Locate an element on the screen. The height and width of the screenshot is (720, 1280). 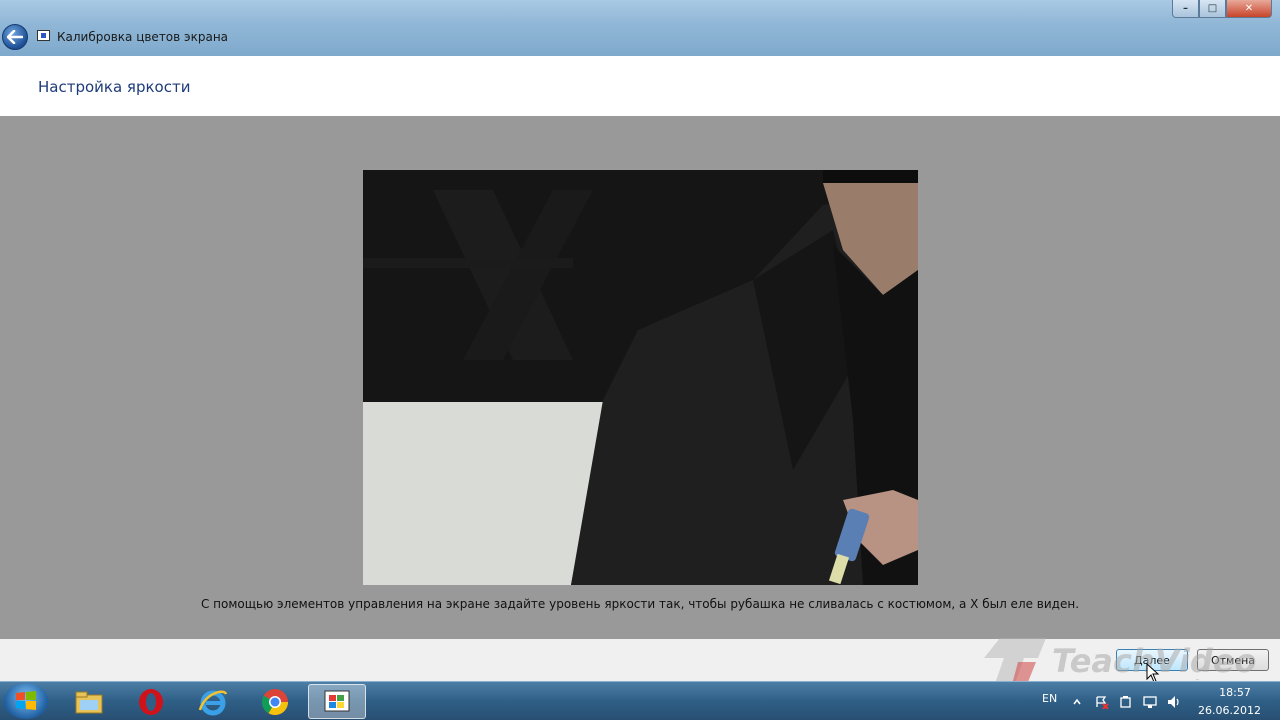
window-titlebar: Калибровка цветов экрана – □ ✕ is located at coordinates (640, 28).